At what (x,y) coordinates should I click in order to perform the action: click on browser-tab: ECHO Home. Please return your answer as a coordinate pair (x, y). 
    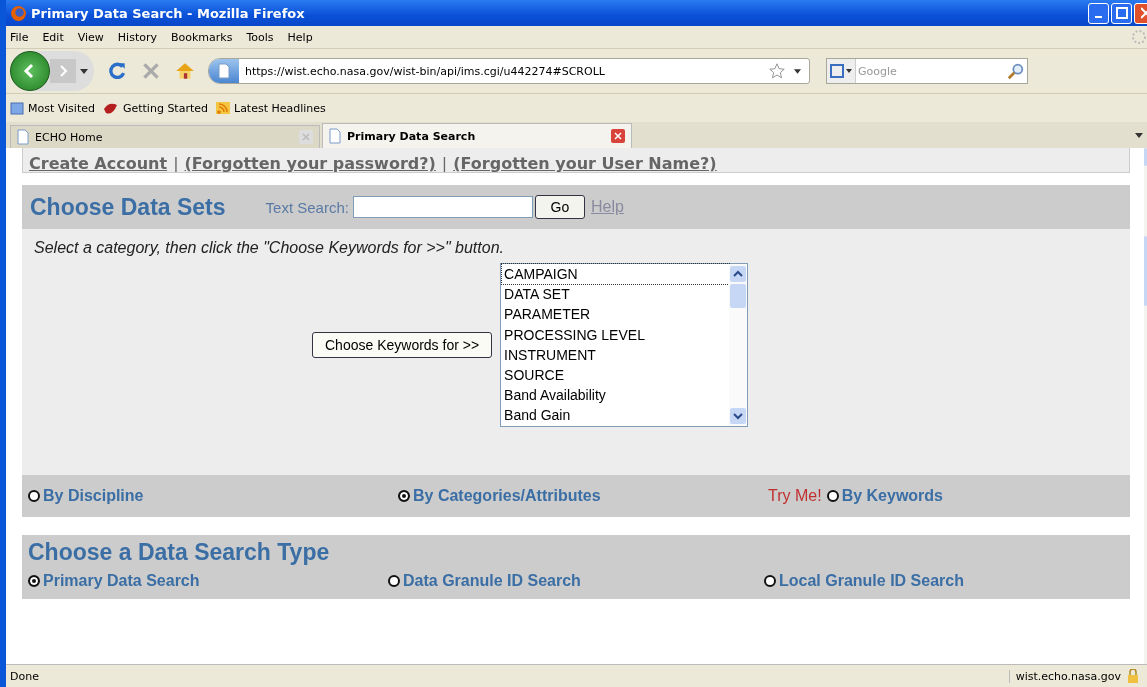
    Looking at the image, I should click on (165, 136).